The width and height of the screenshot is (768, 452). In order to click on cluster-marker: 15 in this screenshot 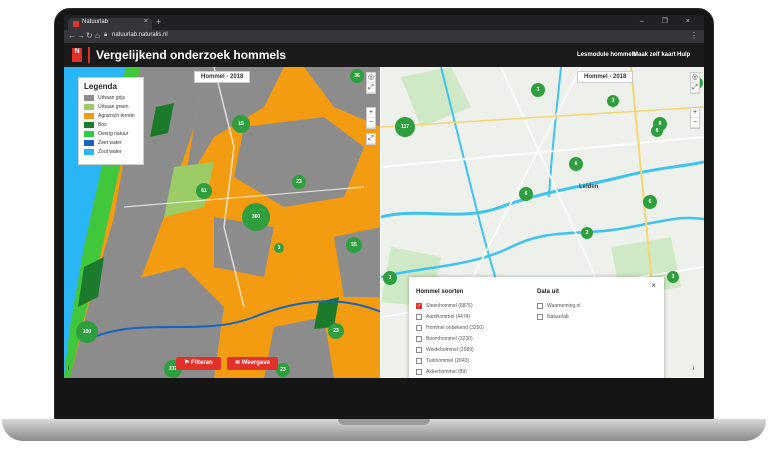, I will do `click(241, 124)`.